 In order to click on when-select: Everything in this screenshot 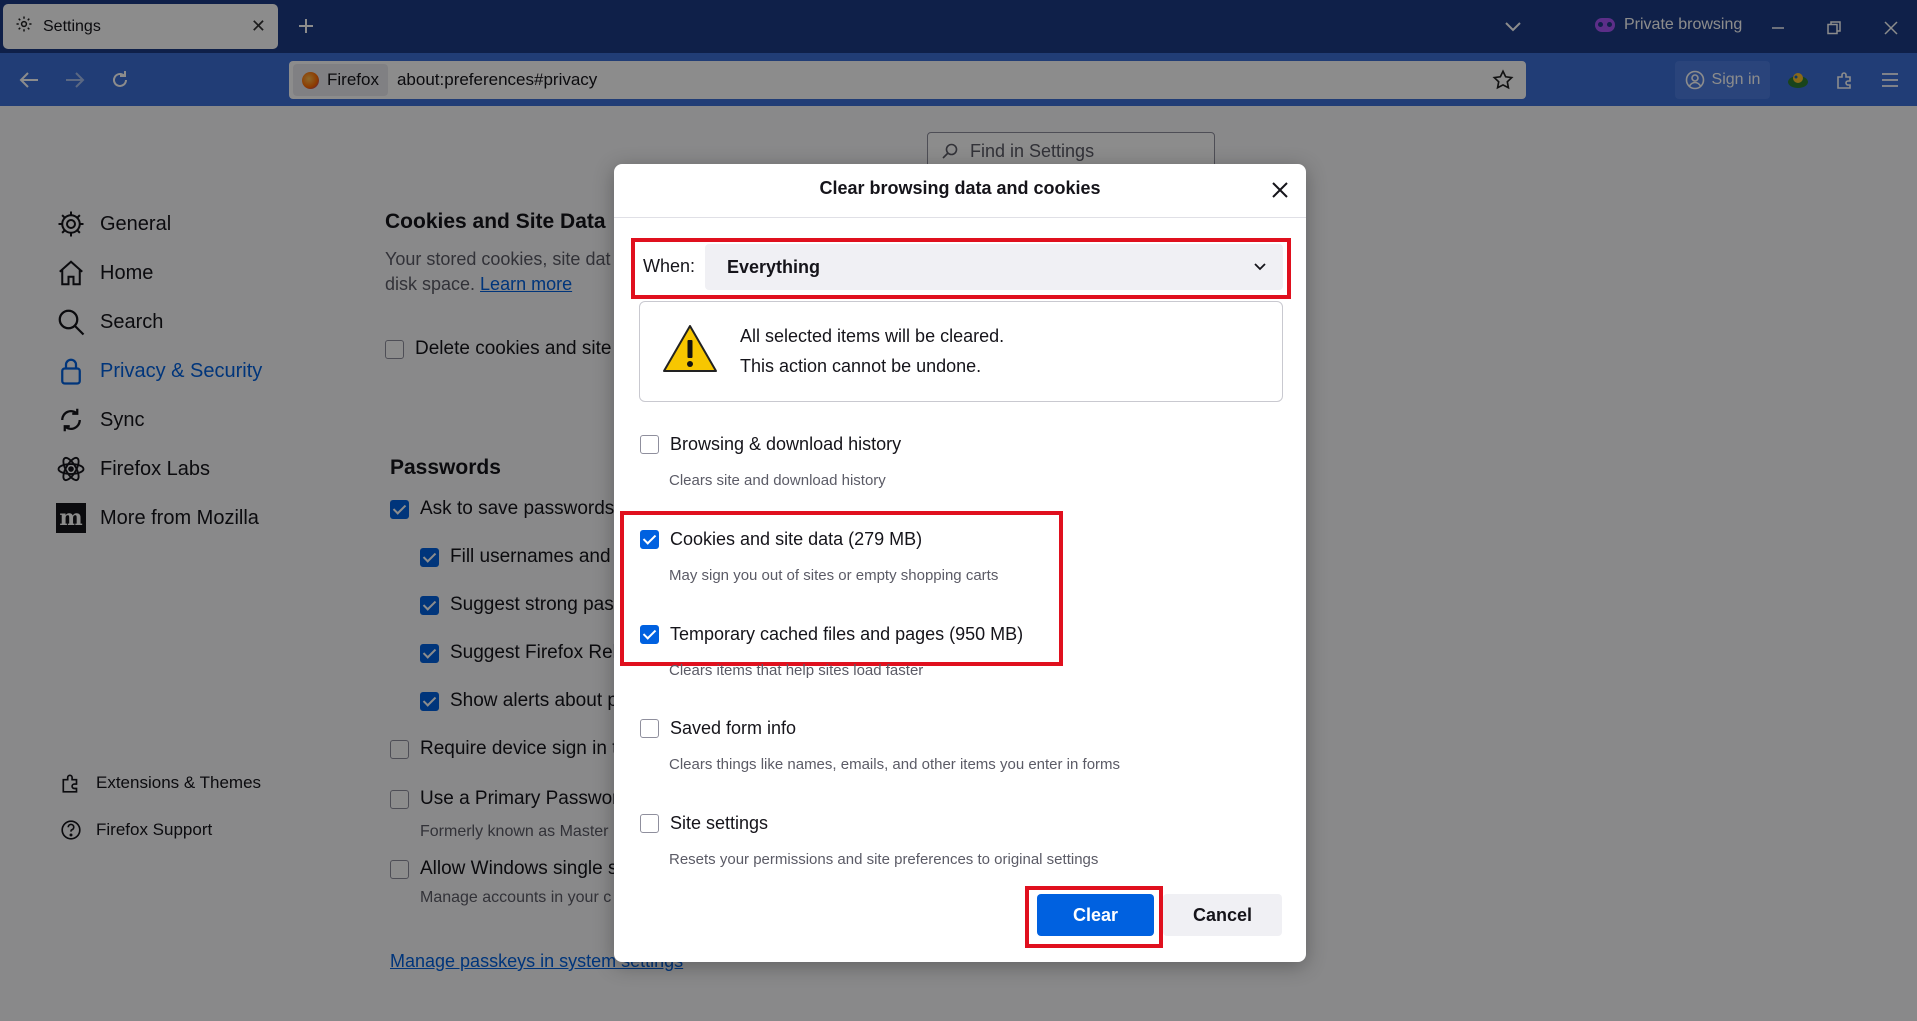, I will do `click(994, 267)`.